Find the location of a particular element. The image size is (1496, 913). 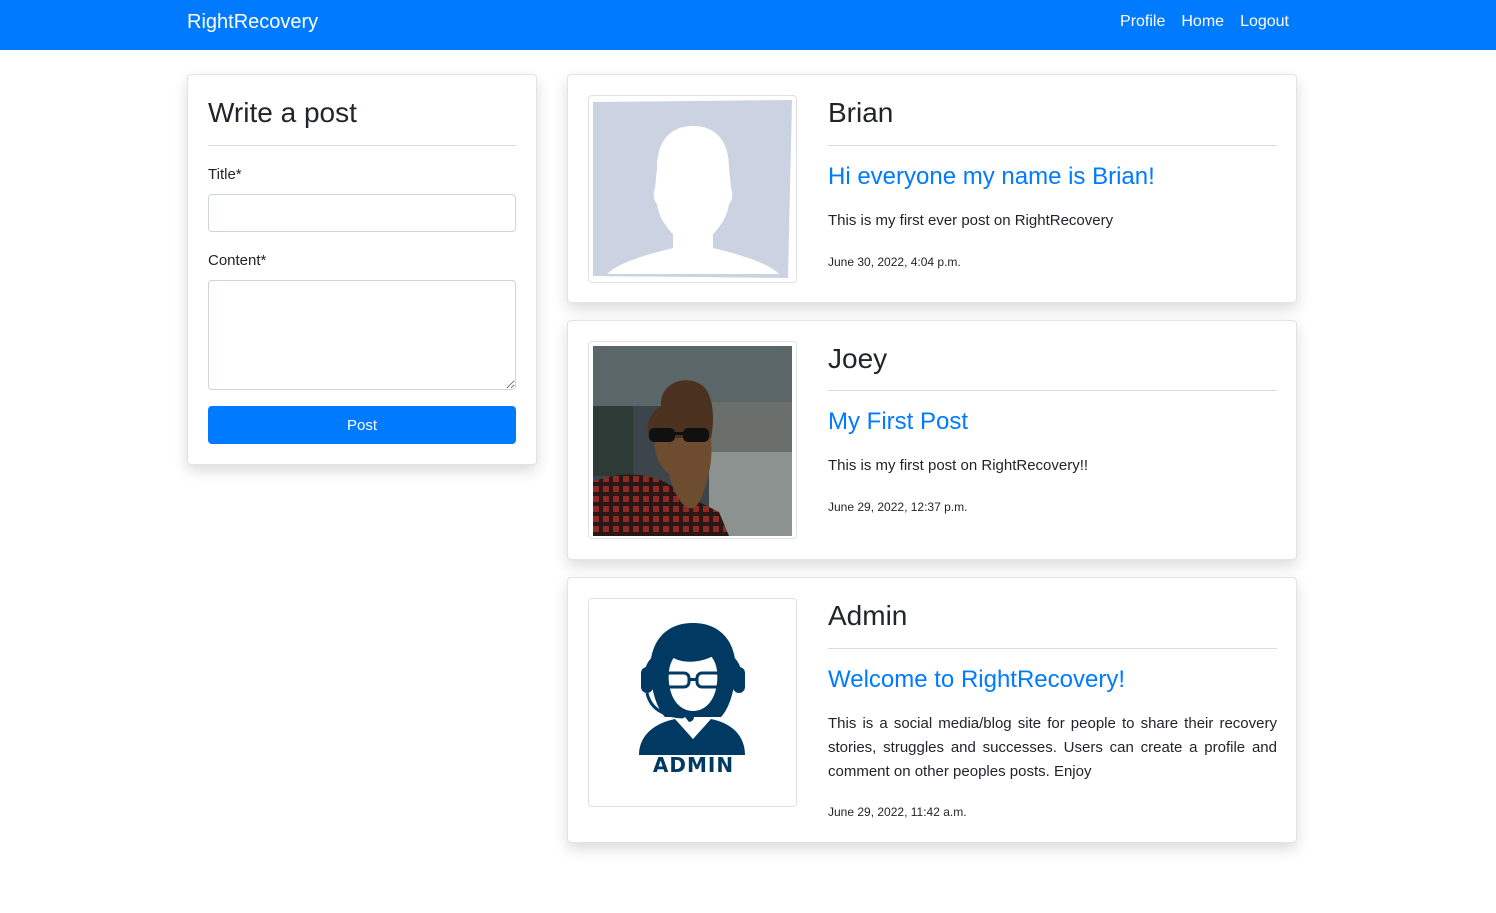

title-input is located at coordinates (362, 213).